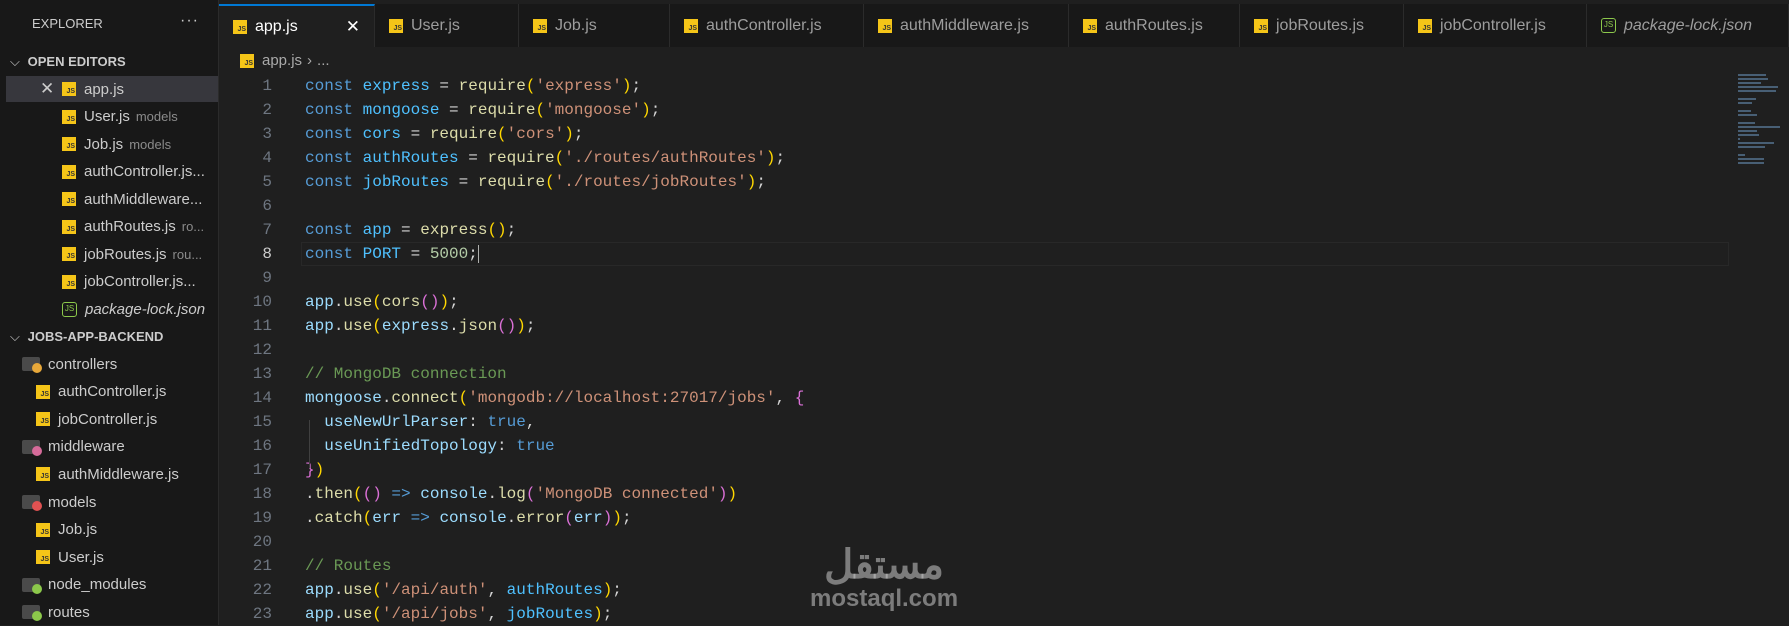  What do you see at coordinates (535, 134) in the screenshot?
I see `code-token: 'cors'` at bounding box center [535, 134].